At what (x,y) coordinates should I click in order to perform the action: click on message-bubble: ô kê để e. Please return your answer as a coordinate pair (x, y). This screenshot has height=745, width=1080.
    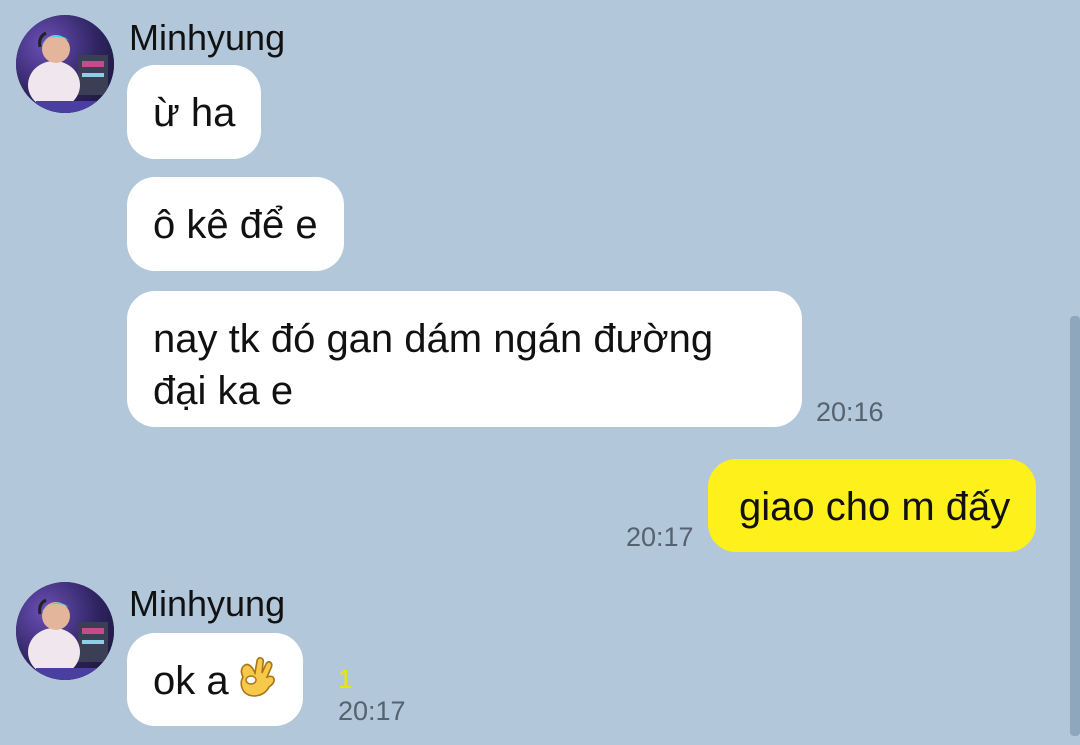
    Looking at the image, I should click on (235, 224).